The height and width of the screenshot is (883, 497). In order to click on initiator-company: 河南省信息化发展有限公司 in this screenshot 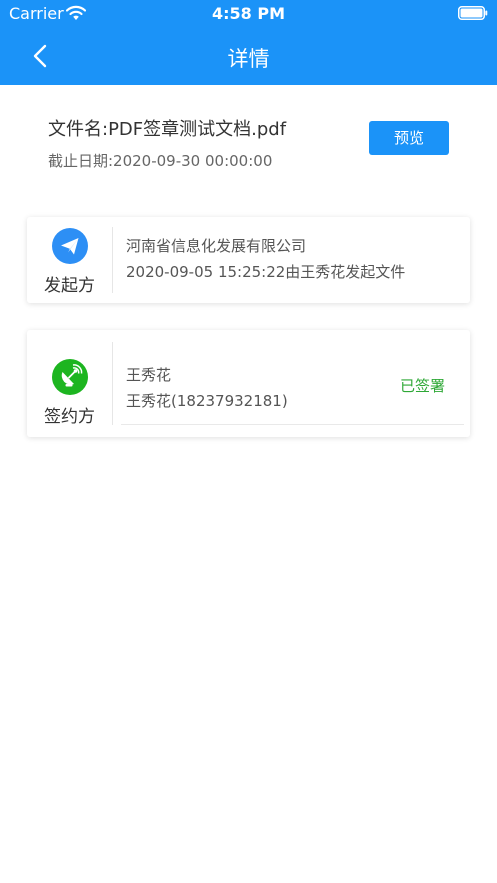, I will do `click(216, 246)`.